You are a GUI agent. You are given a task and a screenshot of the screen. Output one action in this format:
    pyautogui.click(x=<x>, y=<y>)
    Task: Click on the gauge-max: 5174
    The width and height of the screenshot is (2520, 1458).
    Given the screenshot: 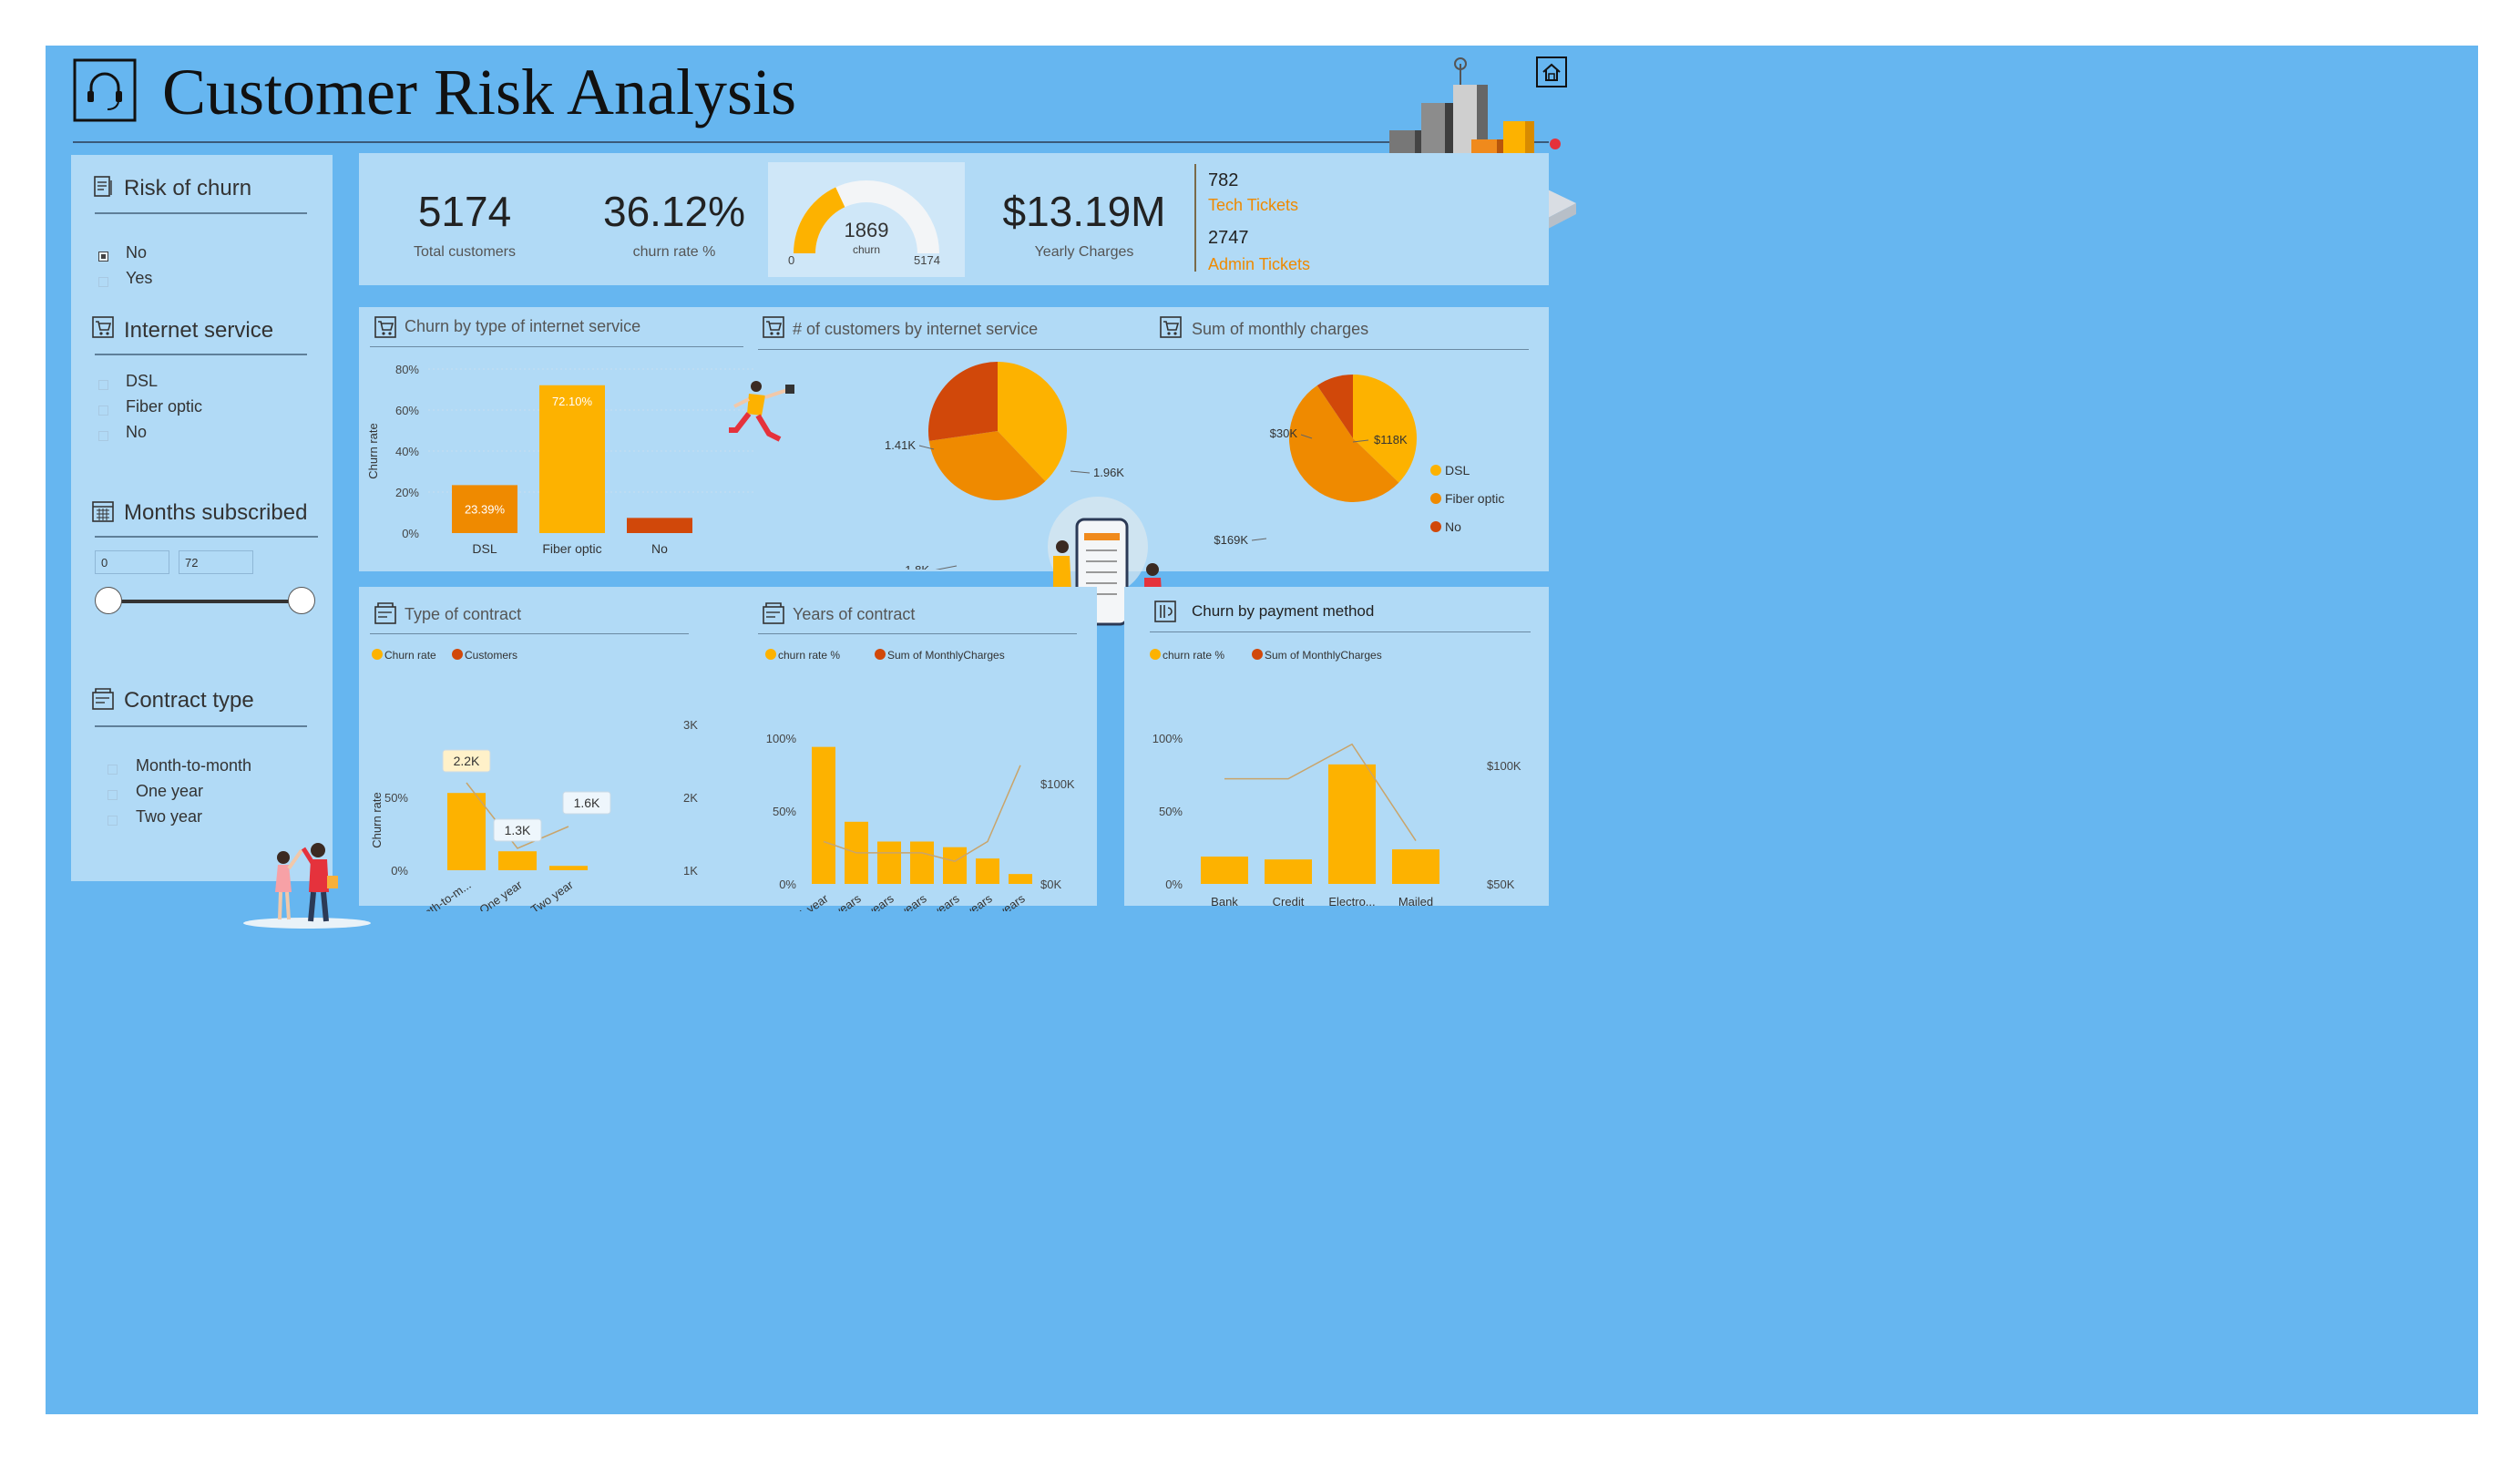 What is the action you would take?
    pyautogui.click(x=927, y=260)
    